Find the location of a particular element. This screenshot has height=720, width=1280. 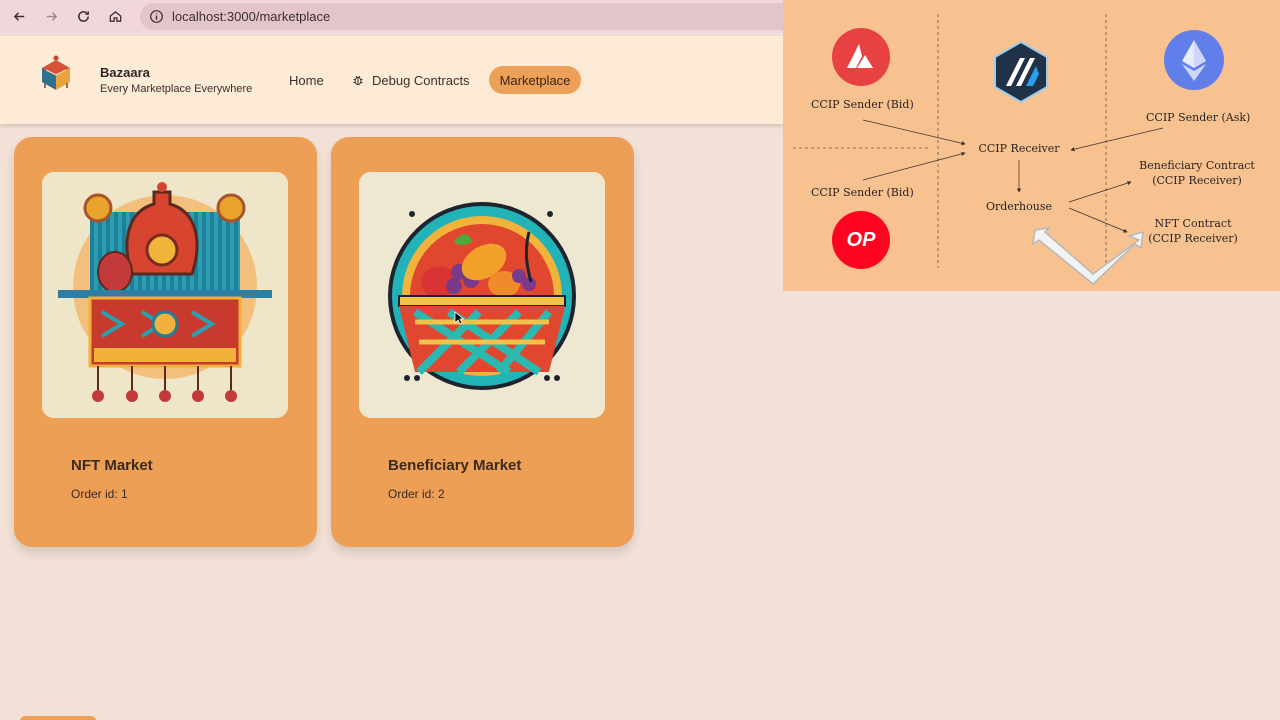

label-receiver: CCIP Receiver is located at coordinates (1019, 148).